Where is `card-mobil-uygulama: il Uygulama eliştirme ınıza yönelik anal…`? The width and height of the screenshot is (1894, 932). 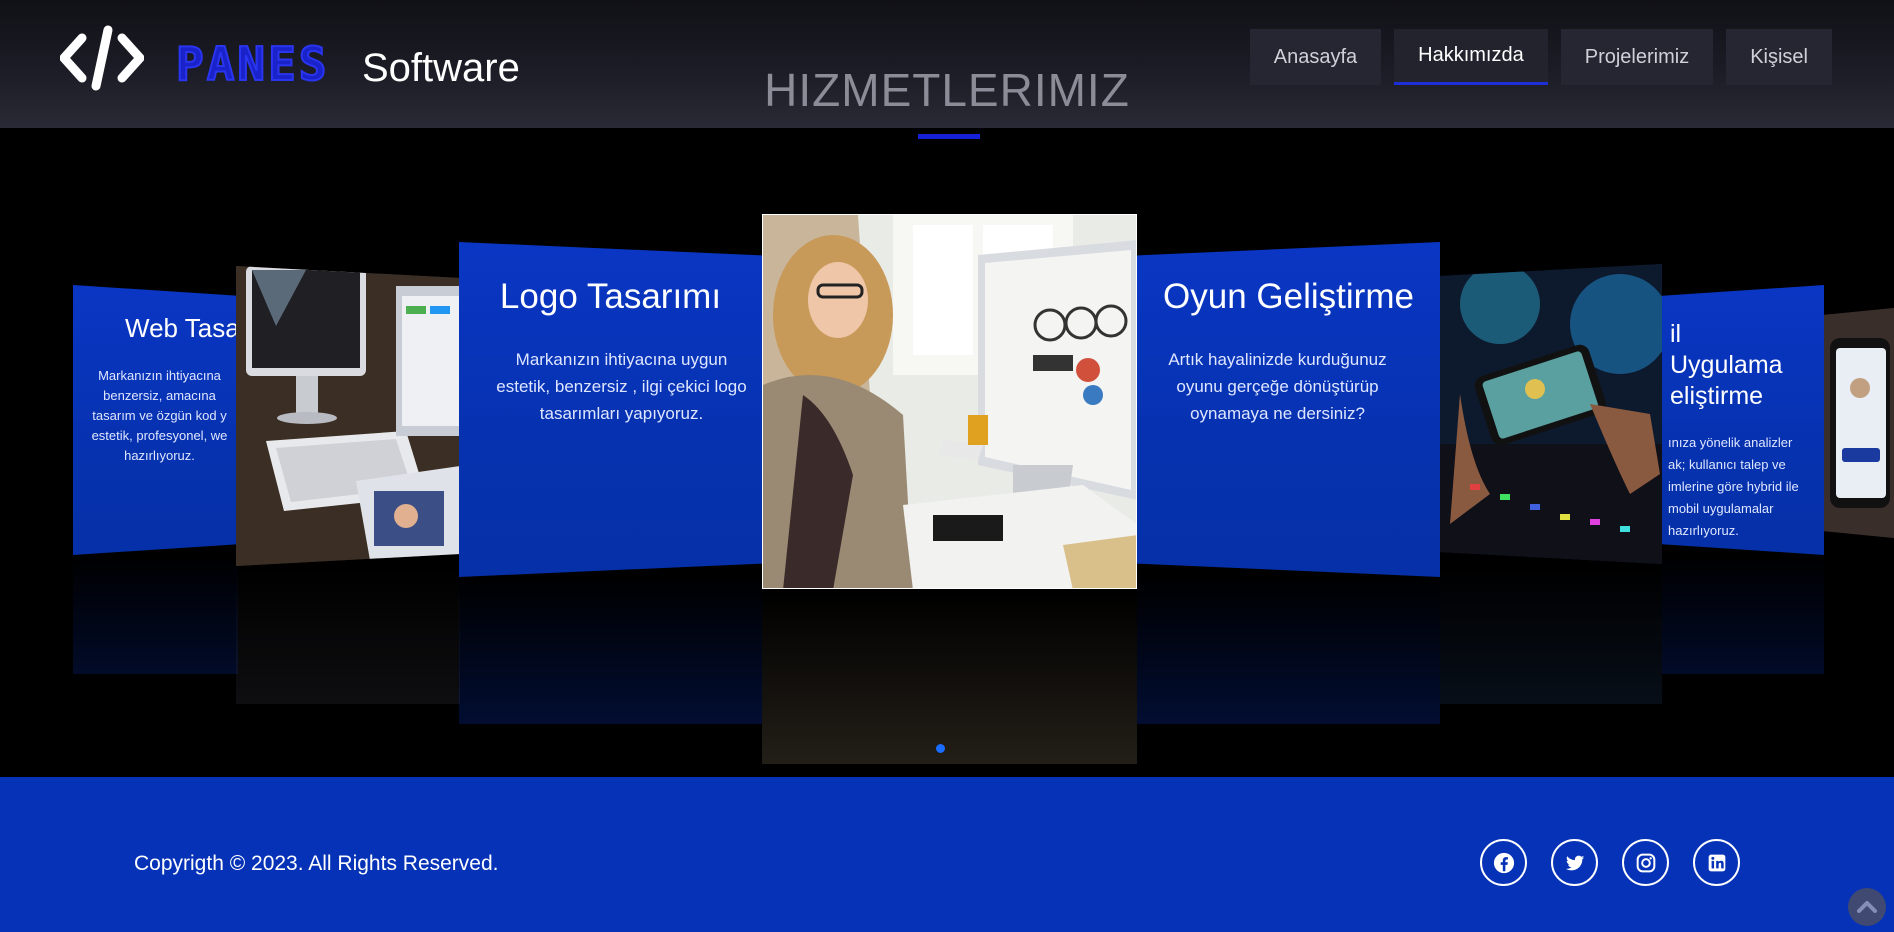
card-mobil-uygulama: il Uygulama eliştirme ınıza yönelik anal… is located at coordinates (1743, 420).